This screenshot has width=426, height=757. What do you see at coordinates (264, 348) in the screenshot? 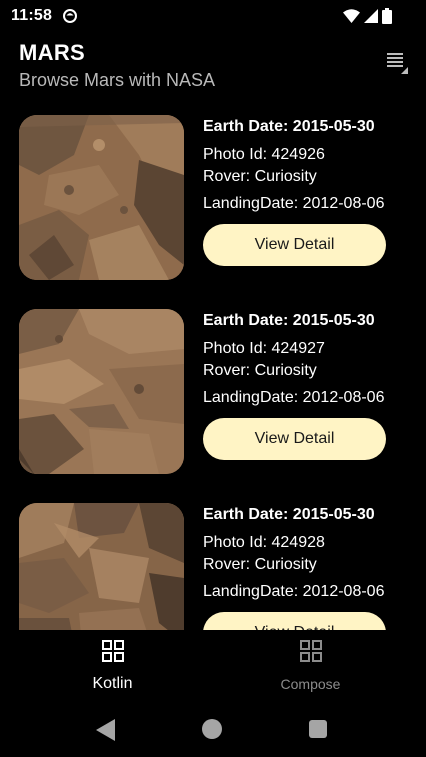
I see `photo-id: Photo Id: 424927` at bounding box center [264, 348].